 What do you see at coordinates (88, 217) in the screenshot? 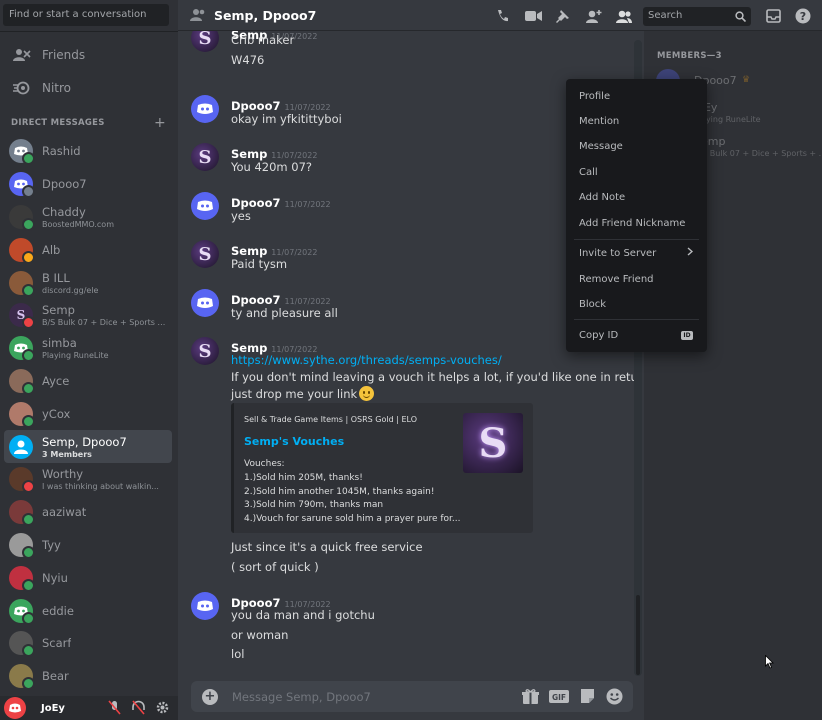
I see `dm-item: Chaddy BoostedMMO.com` at bounding box center [88, 217].